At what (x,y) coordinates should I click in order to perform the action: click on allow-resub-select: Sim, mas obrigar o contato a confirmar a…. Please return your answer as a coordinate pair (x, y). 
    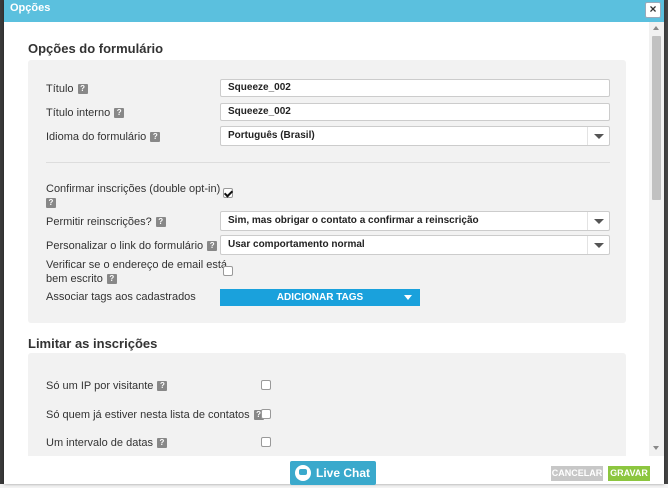
    Looking at the image, I should click on (415, 221).